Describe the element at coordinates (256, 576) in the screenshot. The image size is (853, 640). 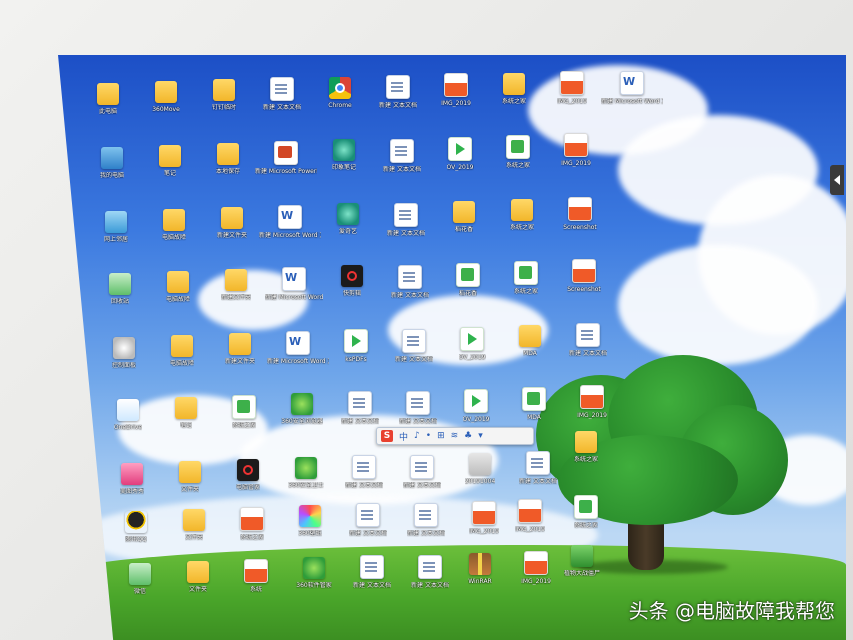
I see `desktop-icon: 系统` at that location.